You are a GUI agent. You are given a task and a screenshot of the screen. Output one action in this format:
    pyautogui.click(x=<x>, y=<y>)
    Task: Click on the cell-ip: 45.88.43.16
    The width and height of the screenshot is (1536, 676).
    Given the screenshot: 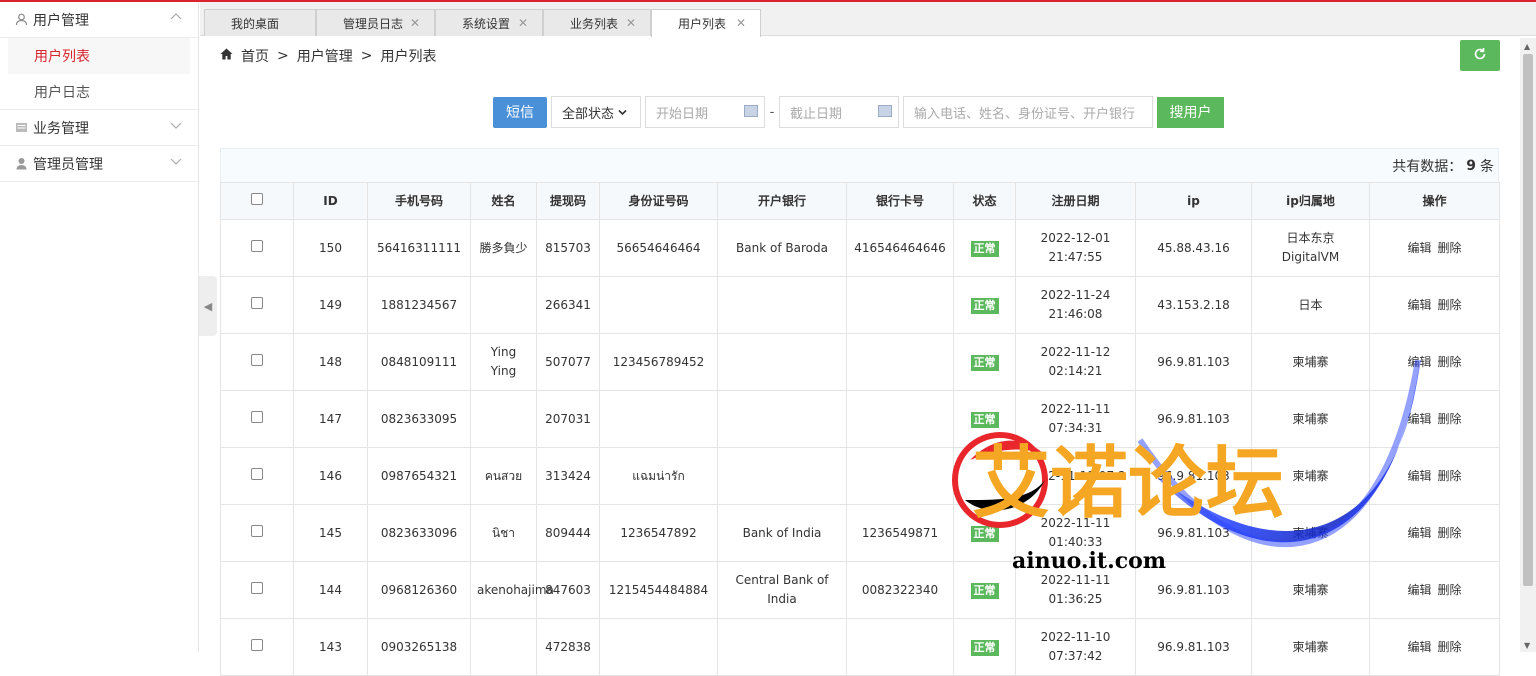 What is the action you would take?
    pyautogui.click(x=1193, y=248)
    